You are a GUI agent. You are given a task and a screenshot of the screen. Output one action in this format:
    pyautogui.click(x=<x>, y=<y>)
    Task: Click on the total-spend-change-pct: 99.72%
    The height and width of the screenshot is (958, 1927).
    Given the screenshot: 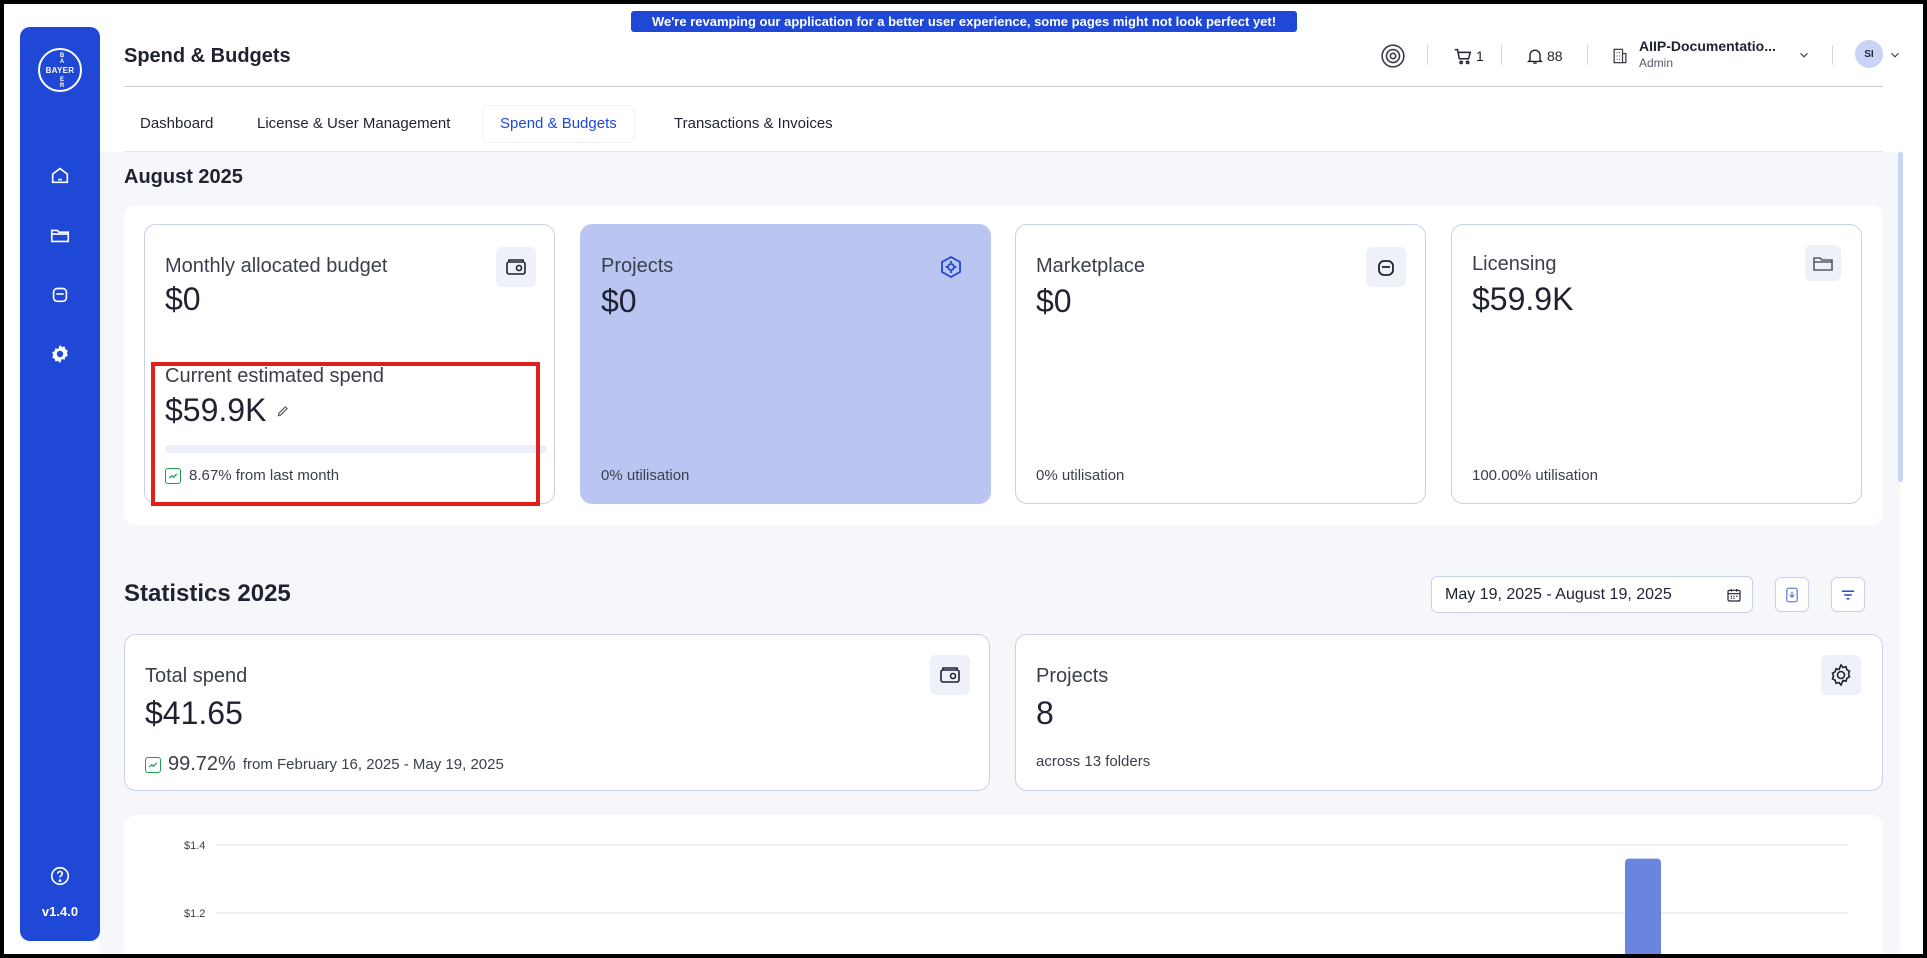 What is the action you would take?
    pyautogui.click(x=202, y=764)
    